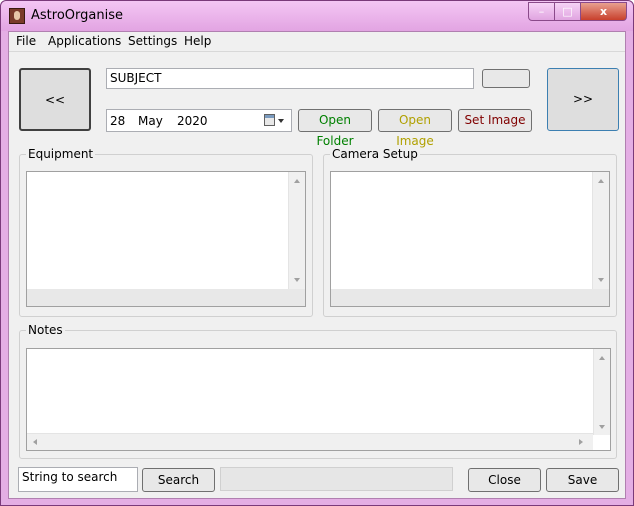 Image resolution: width=634 pixels, height=506 pixels. What do you see at coordinates (166, 297) in the screenshot?
I see `equipment-hscroll` at bounding box center [166, 297].